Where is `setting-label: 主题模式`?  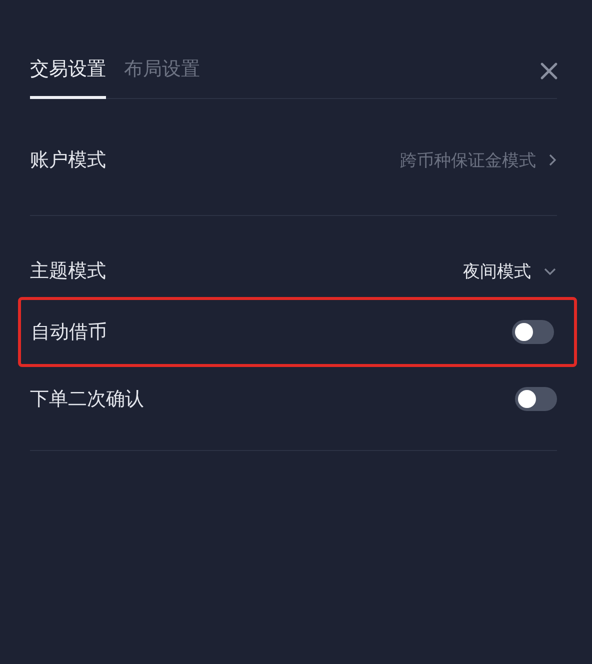
setting-label: 主题模式 is located at coordinates (68, 271).